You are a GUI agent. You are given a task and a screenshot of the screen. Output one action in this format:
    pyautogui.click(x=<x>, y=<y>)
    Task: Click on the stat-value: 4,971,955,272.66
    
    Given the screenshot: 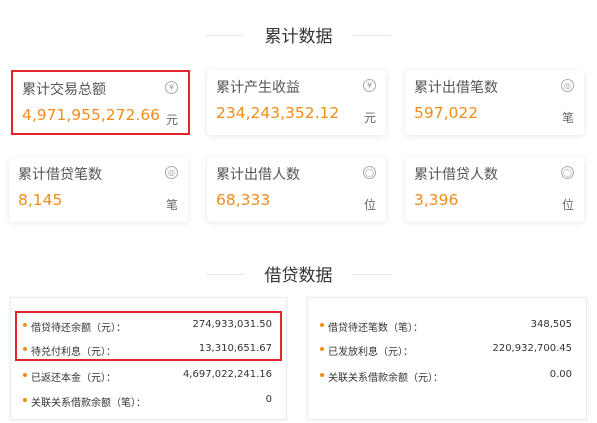 What is the action you would take?
    pyautogui.click(x=91, y=115)
    